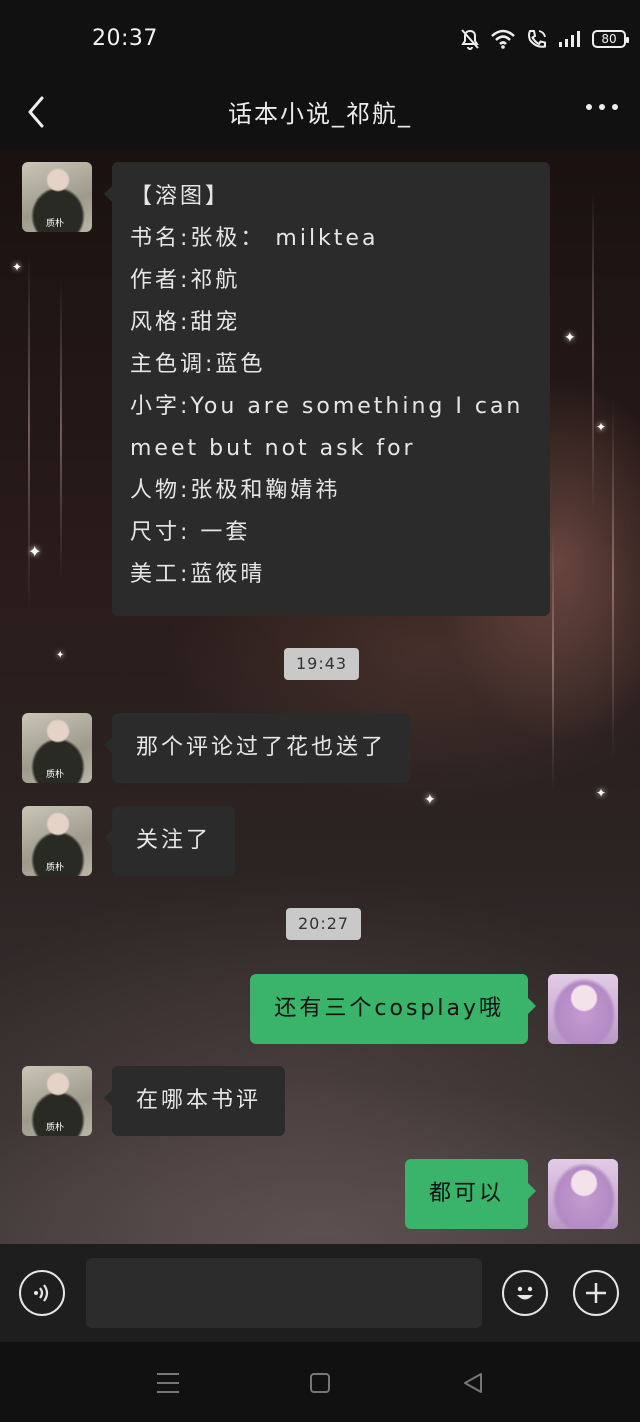 This screenshot has width=640, height=1422. I want to click on voice-waves-icon, so click(41, 1293).